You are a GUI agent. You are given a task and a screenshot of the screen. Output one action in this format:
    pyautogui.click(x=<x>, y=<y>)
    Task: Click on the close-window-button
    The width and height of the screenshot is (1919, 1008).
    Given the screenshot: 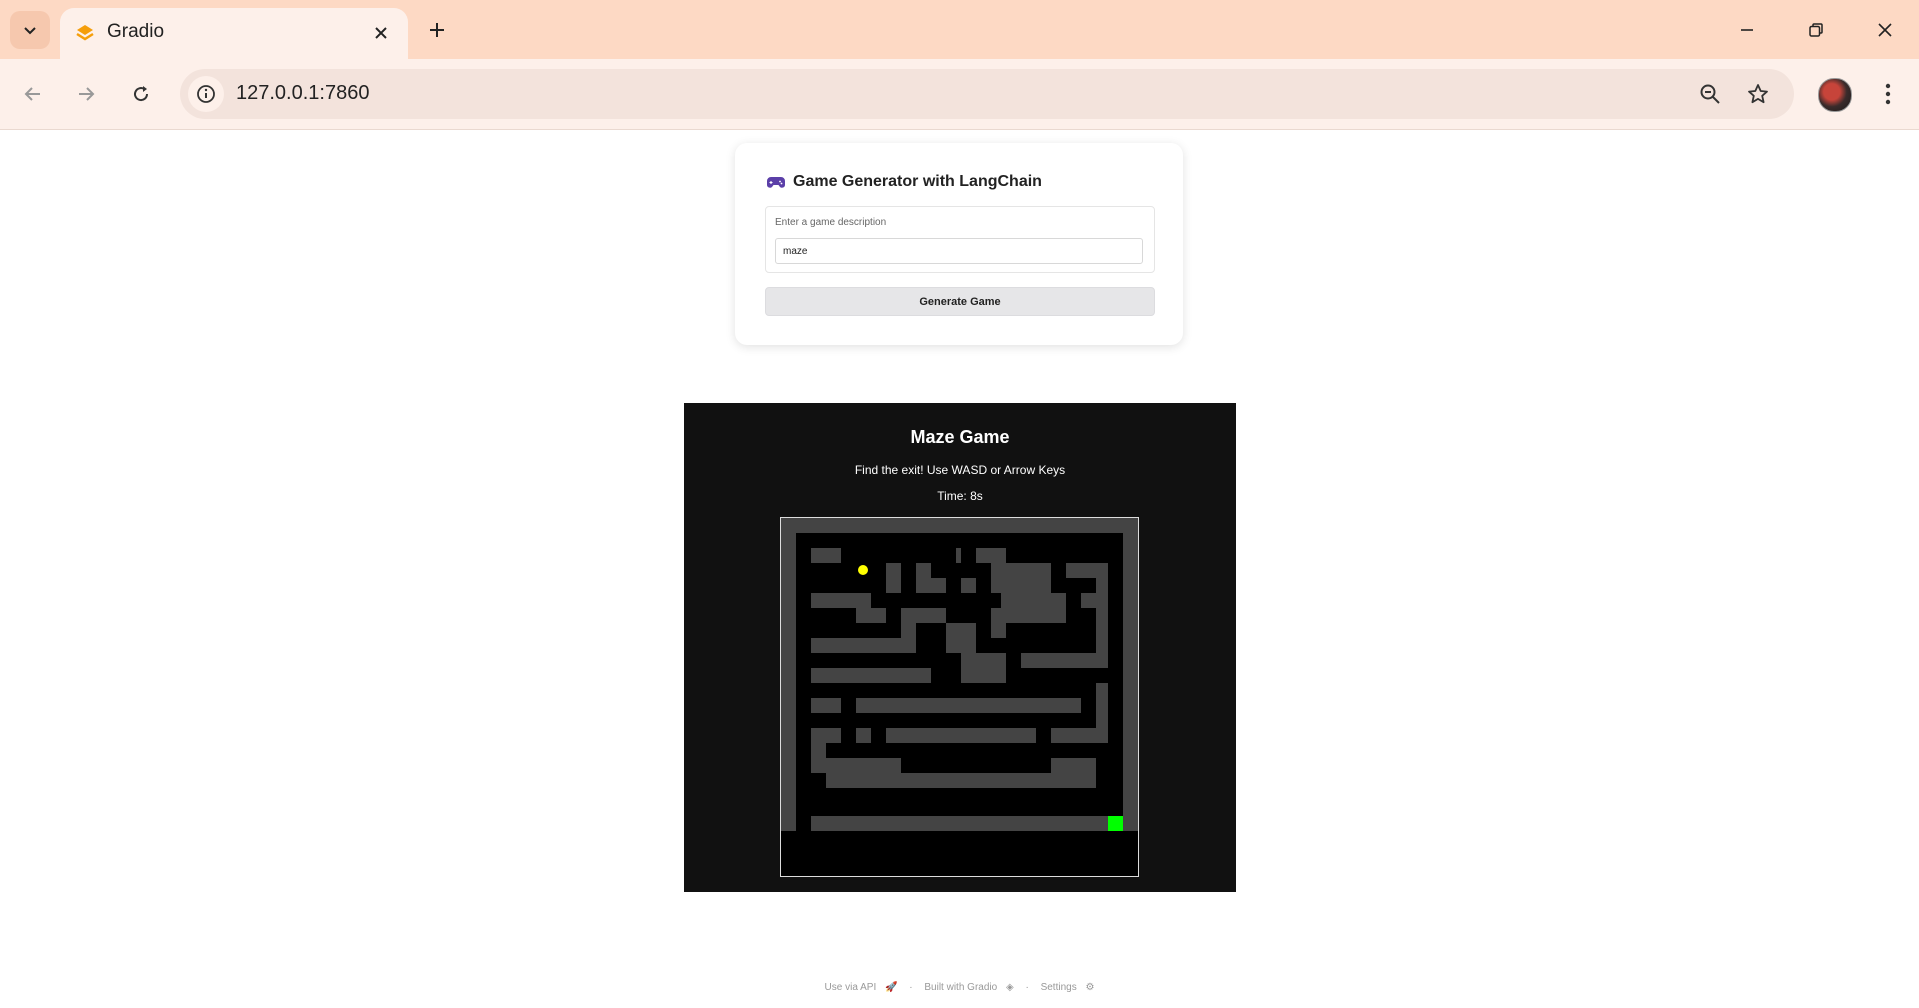 What is the action you would take?
    pyautogui.click(x=1885, y=30)
    